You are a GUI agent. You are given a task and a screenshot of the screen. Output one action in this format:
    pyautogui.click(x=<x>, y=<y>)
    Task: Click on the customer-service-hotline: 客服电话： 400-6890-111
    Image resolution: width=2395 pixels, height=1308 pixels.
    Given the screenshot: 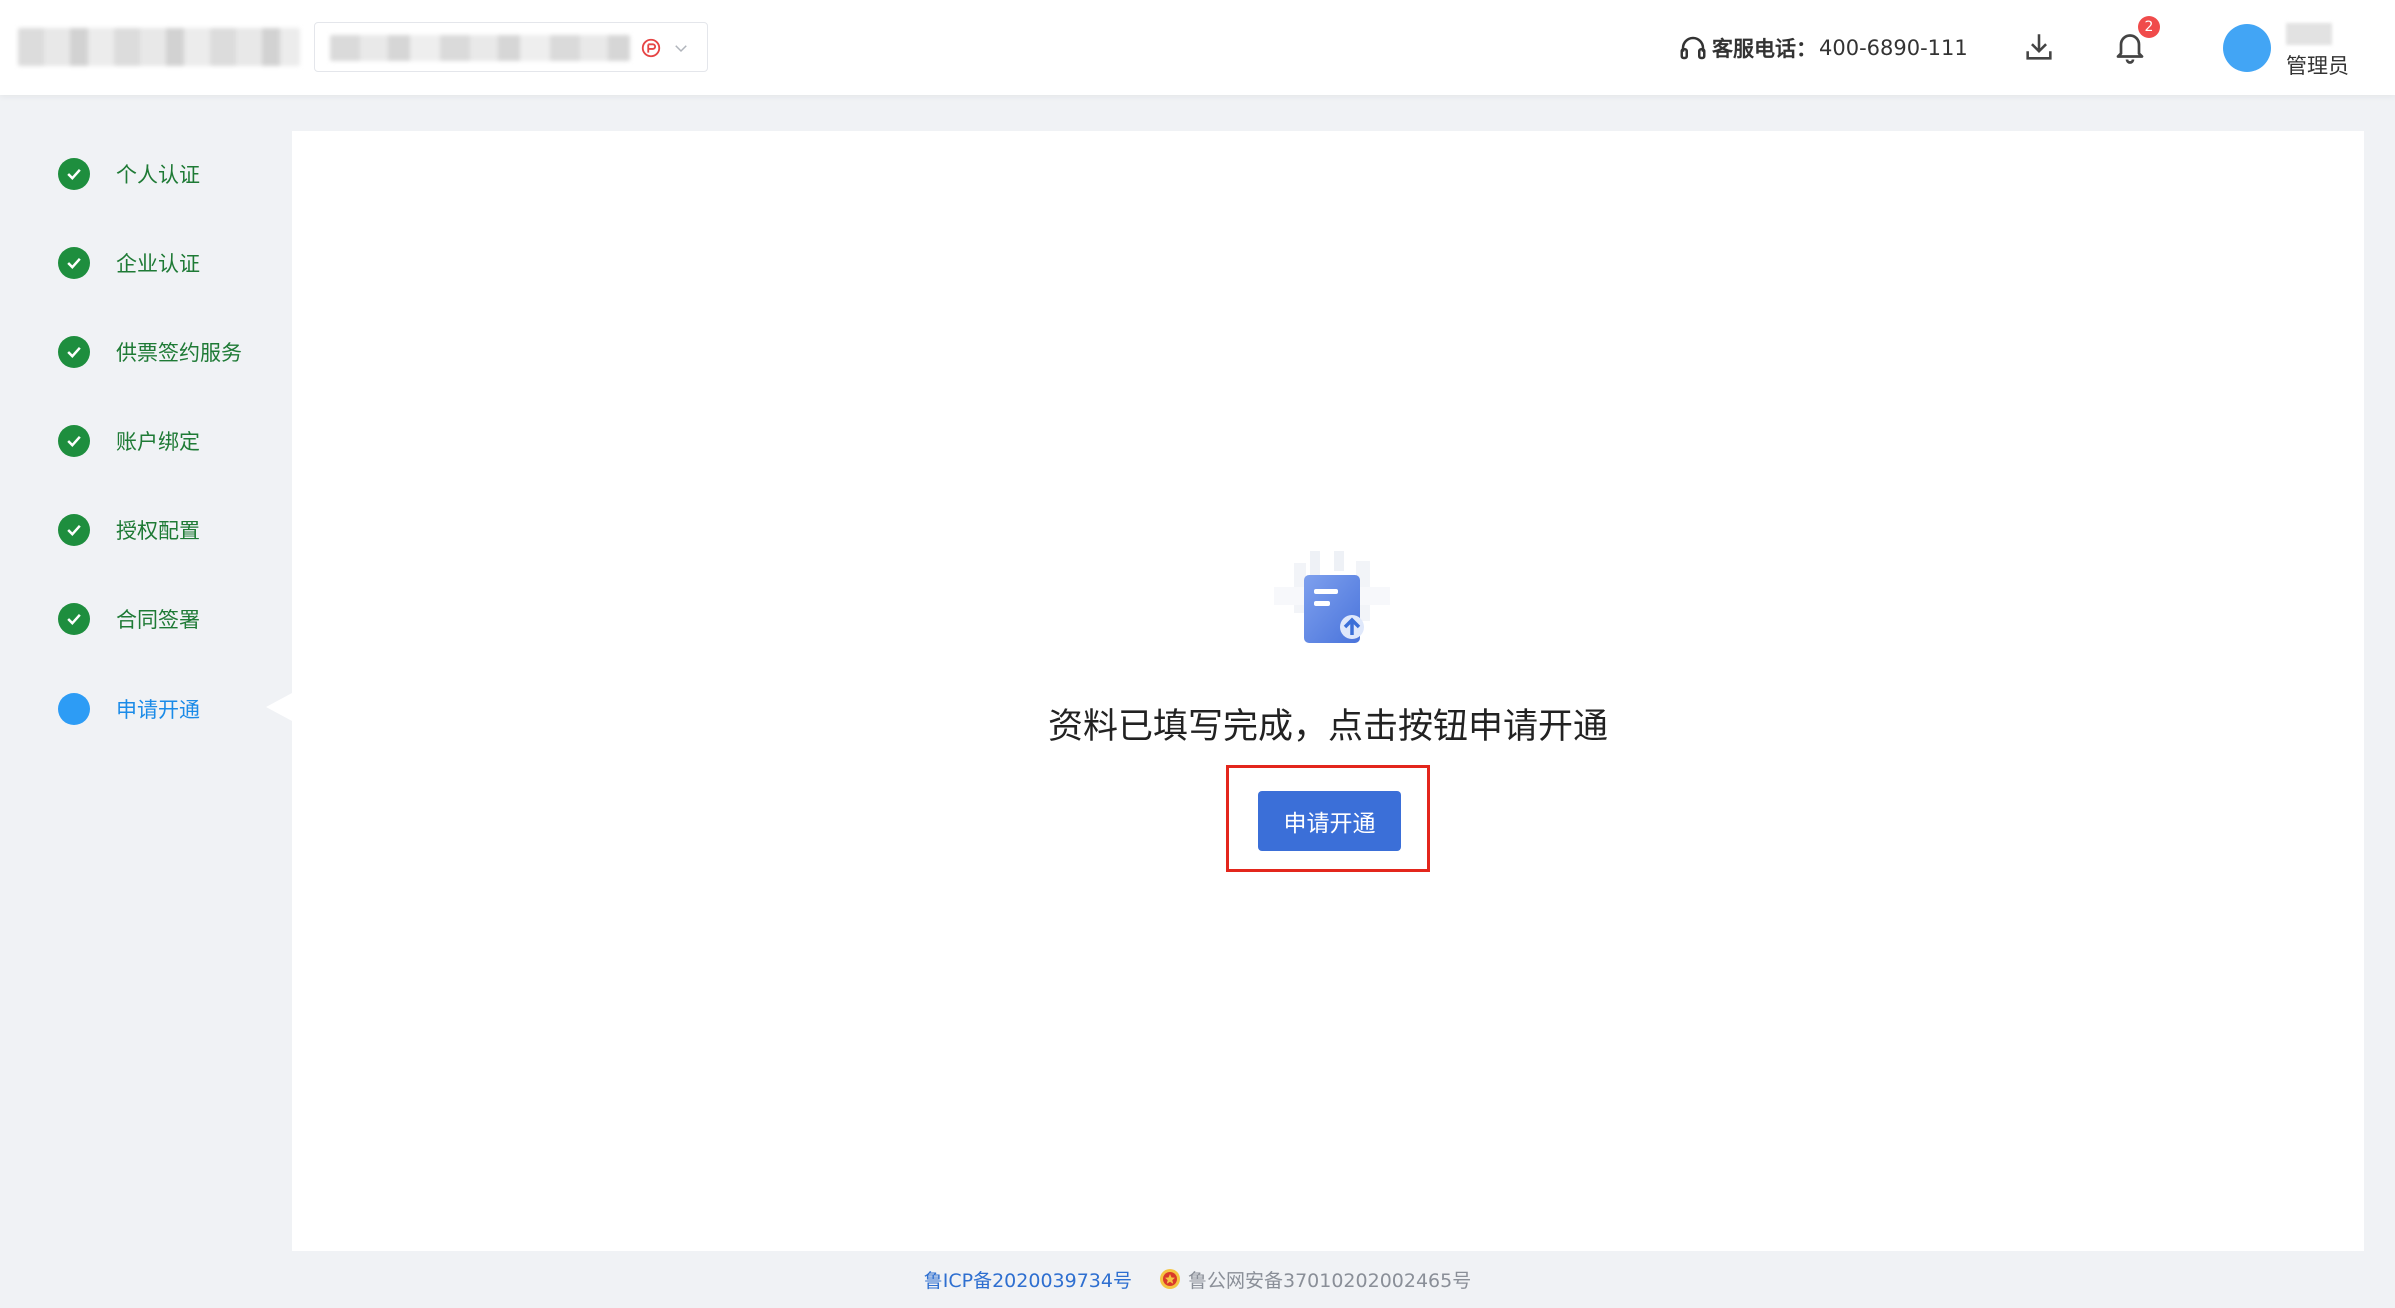 What is the action you would take?
    pyautogui.click(x=1823, y=48)
    